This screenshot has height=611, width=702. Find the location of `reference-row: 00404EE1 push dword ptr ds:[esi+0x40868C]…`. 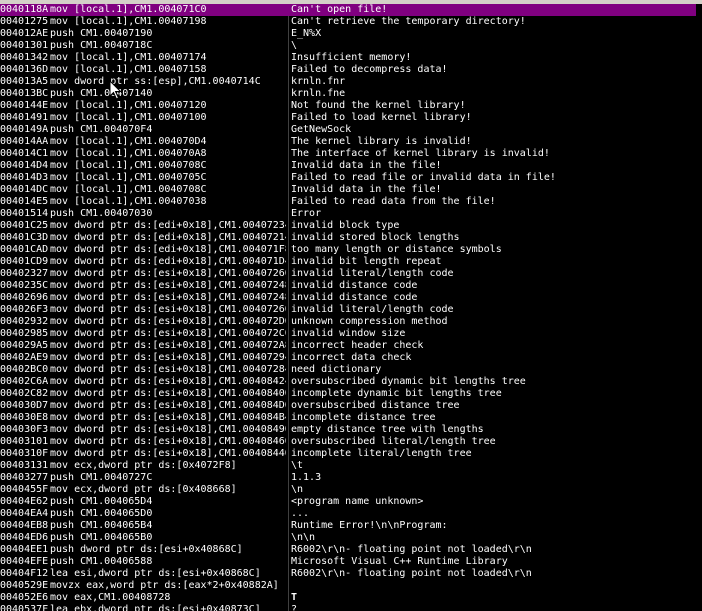

reference-row: 00404EE1 push dword ptr ds:[esi+0x40868C]… is located at coordinates (351, 550).